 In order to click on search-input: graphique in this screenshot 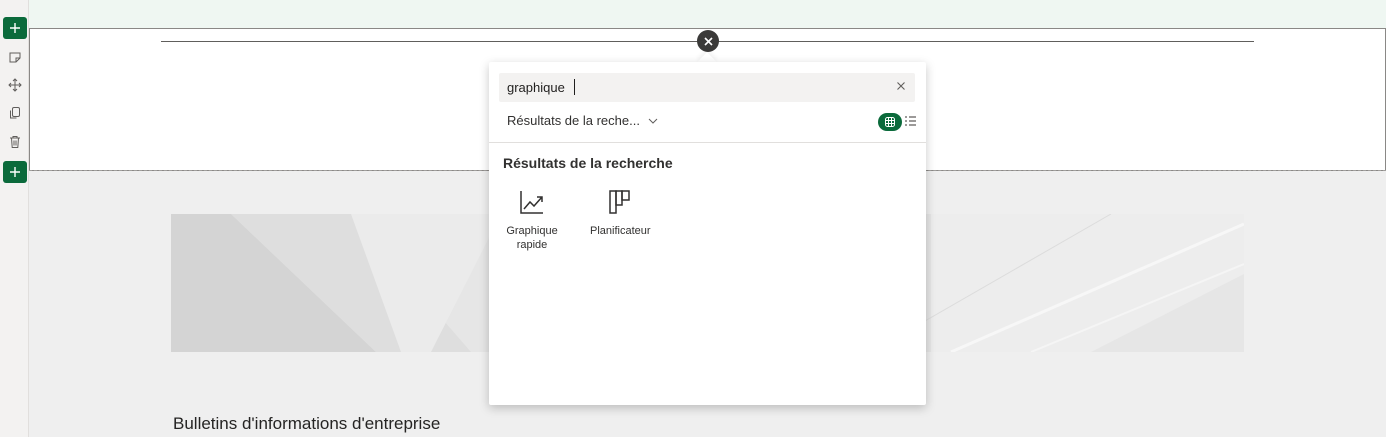, I will do `click(707, 87)`.